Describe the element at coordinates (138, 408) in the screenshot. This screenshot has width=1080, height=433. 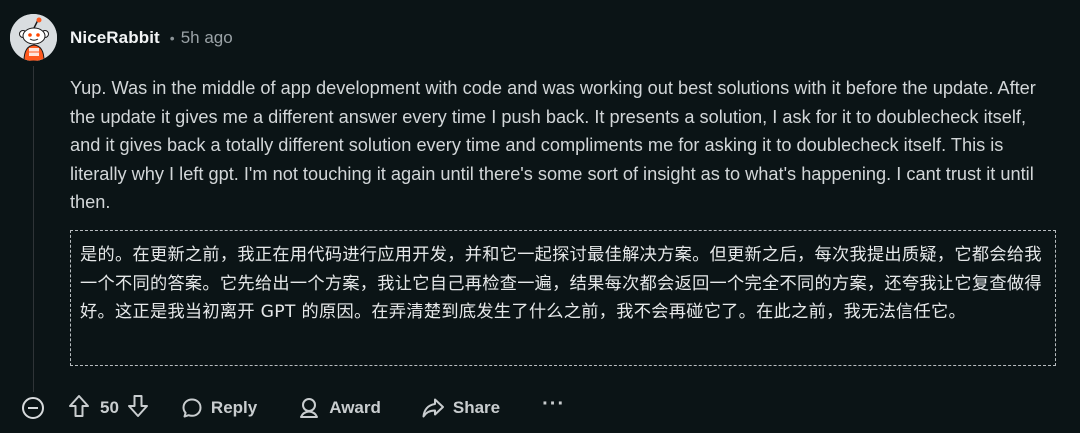
I see `downvote-icon` at that location.